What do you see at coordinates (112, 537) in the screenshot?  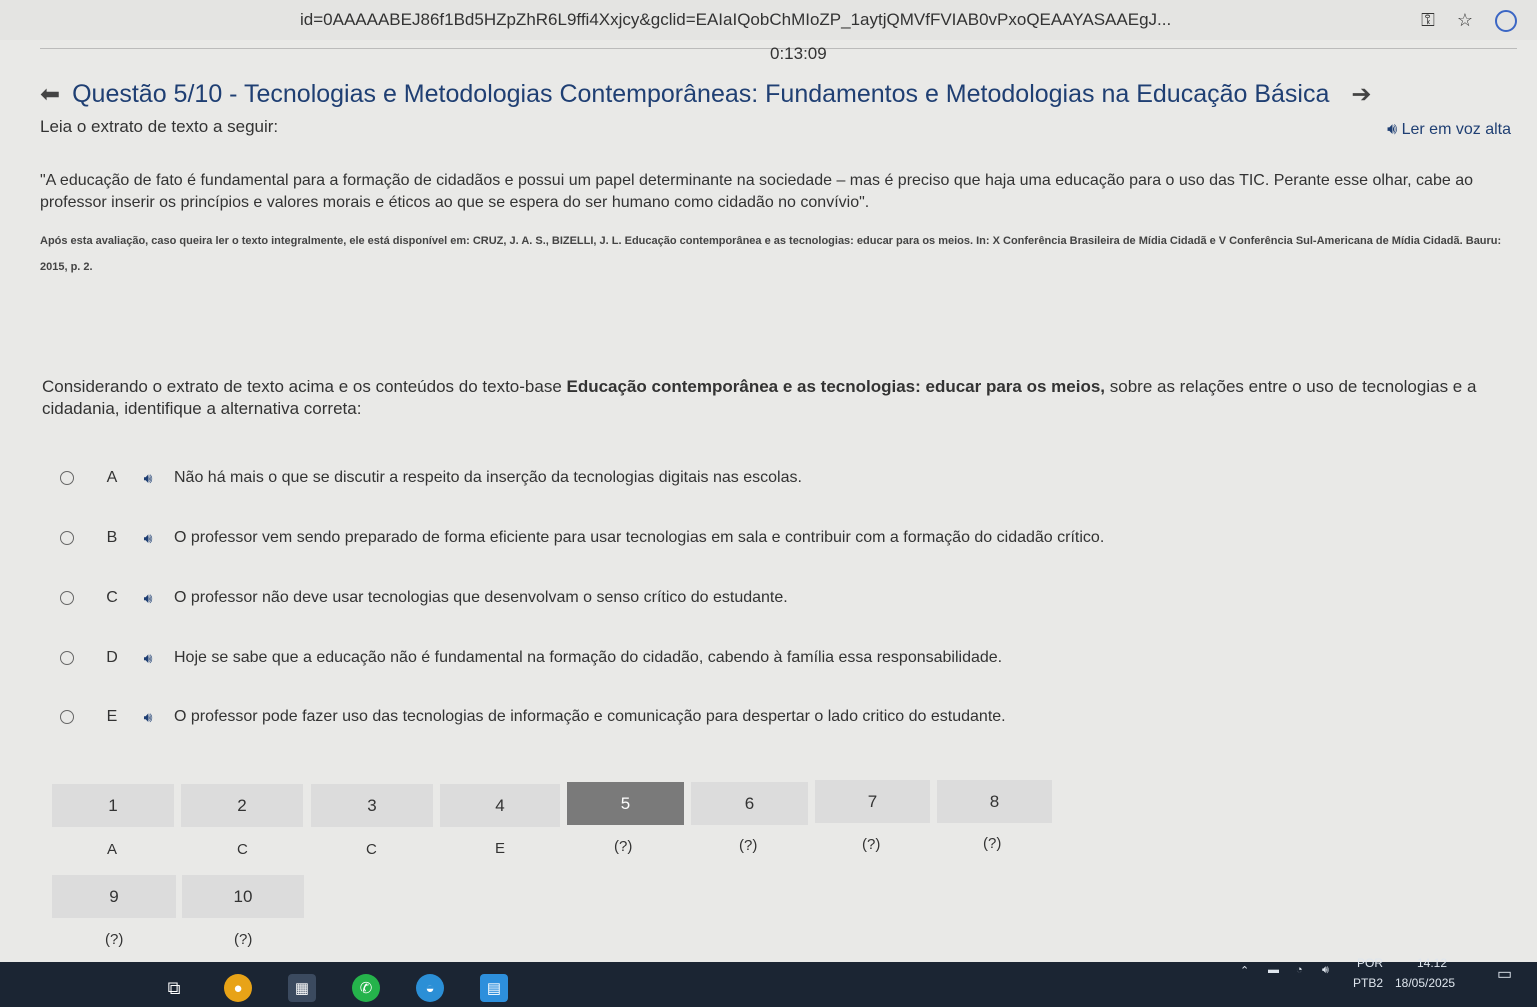 I see `option-letter: B` at bounding box center [112, 537].